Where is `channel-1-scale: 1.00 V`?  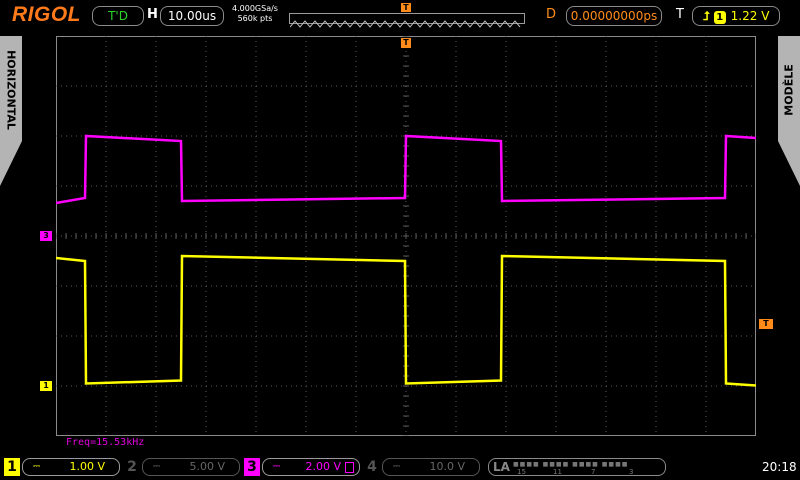 channel-1-scale: 1.00 V is located at coordinates (87, 466).